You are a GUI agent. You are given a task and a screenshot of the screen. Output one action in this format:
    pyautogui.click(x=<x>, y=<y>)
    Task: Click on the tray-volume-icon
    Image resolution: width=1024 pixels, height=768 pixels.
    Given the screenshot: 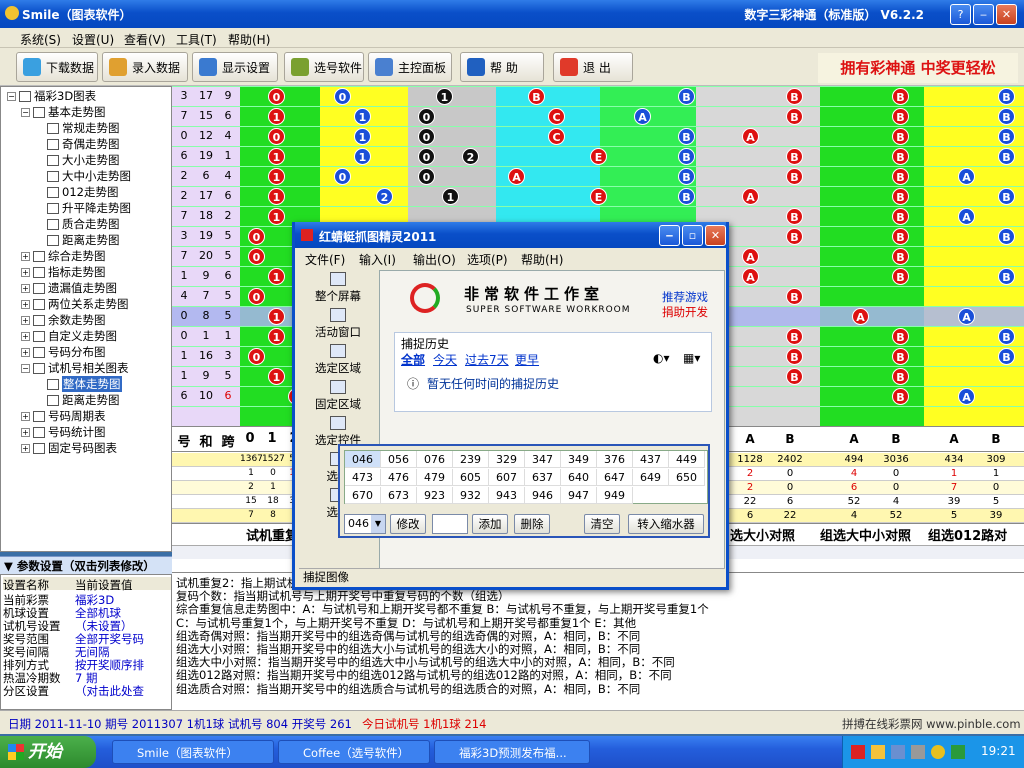 What is the action you would take?
    pyautogui.click(x=918, y=752)
    